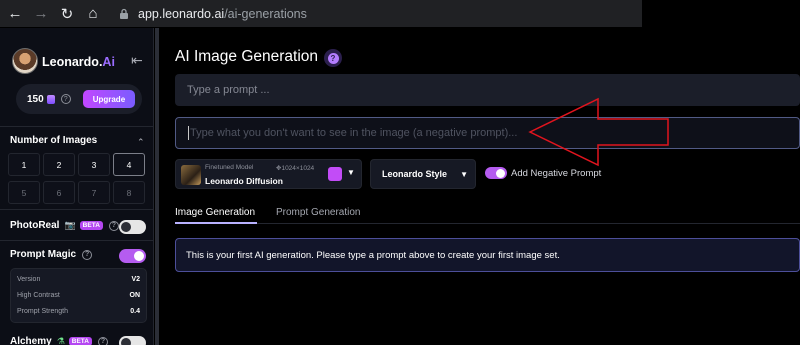  I want to click on chevron-up-icon: ⌃, so click(141, 142).